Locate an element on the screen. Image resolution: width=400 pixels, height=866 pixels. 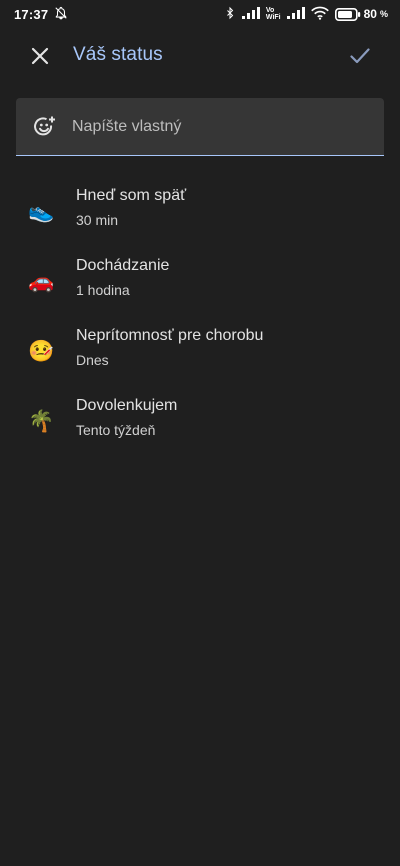
item-title: Hneď som späť is located at coordinates (131, 195).